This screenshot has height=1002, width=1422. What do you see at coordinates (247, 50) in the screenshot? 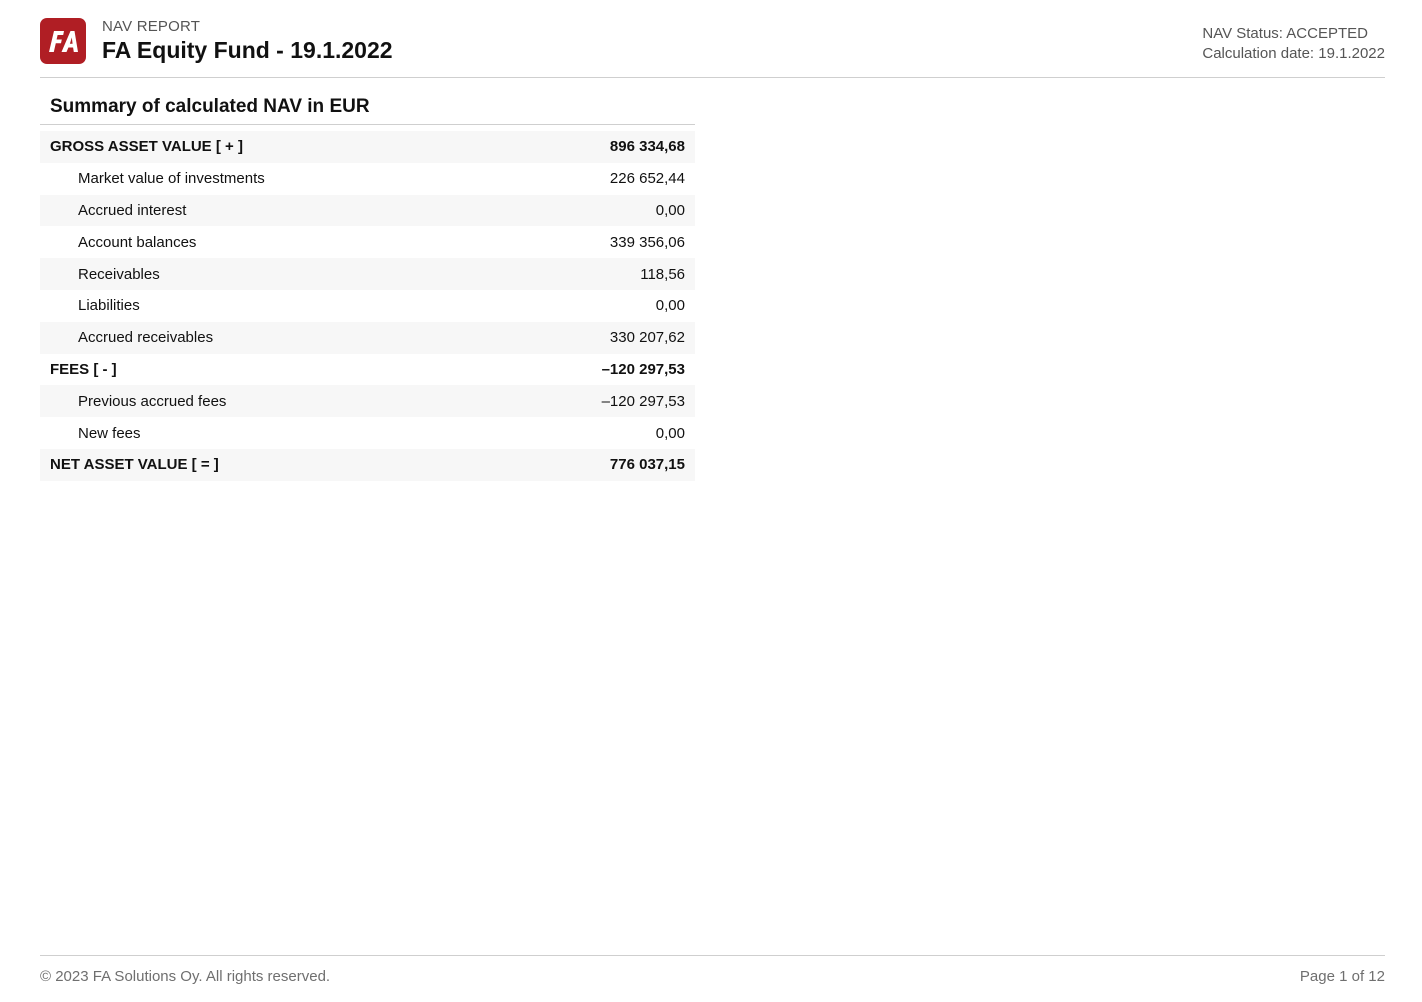
I see `report-title: FA Equity Fund - 19.1.2022` at bounding box center [247, 50].